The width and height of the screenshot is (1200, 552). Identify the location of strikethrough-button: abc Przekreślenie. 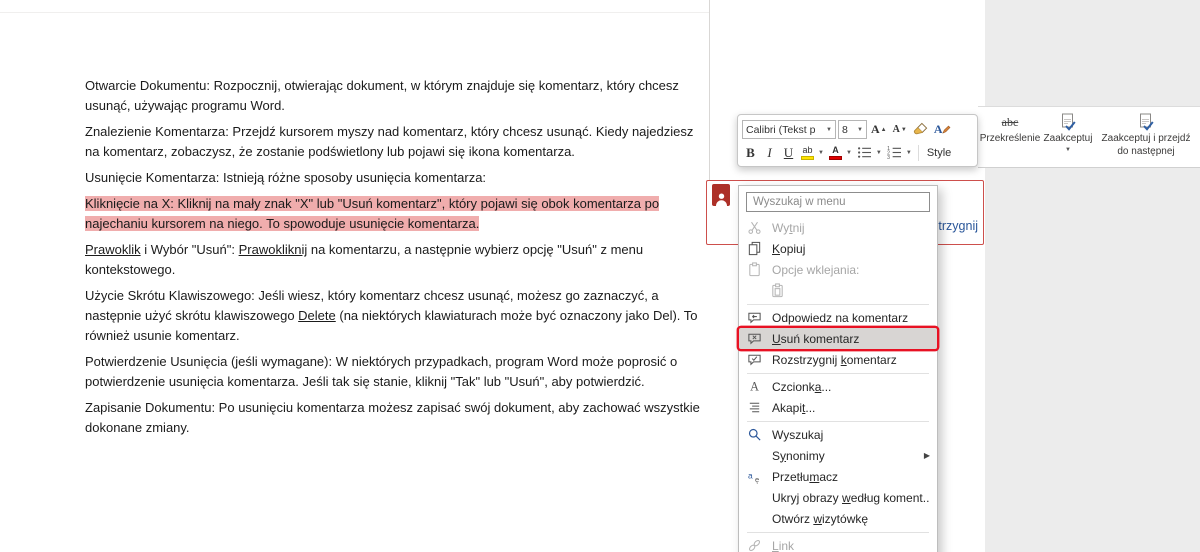
(1010, 137).